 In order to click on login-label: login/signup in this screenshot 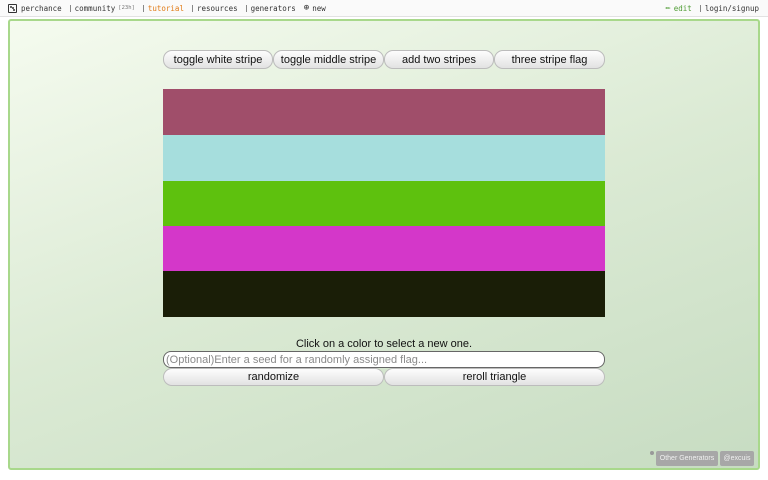, I will do `click(731, 8)`.